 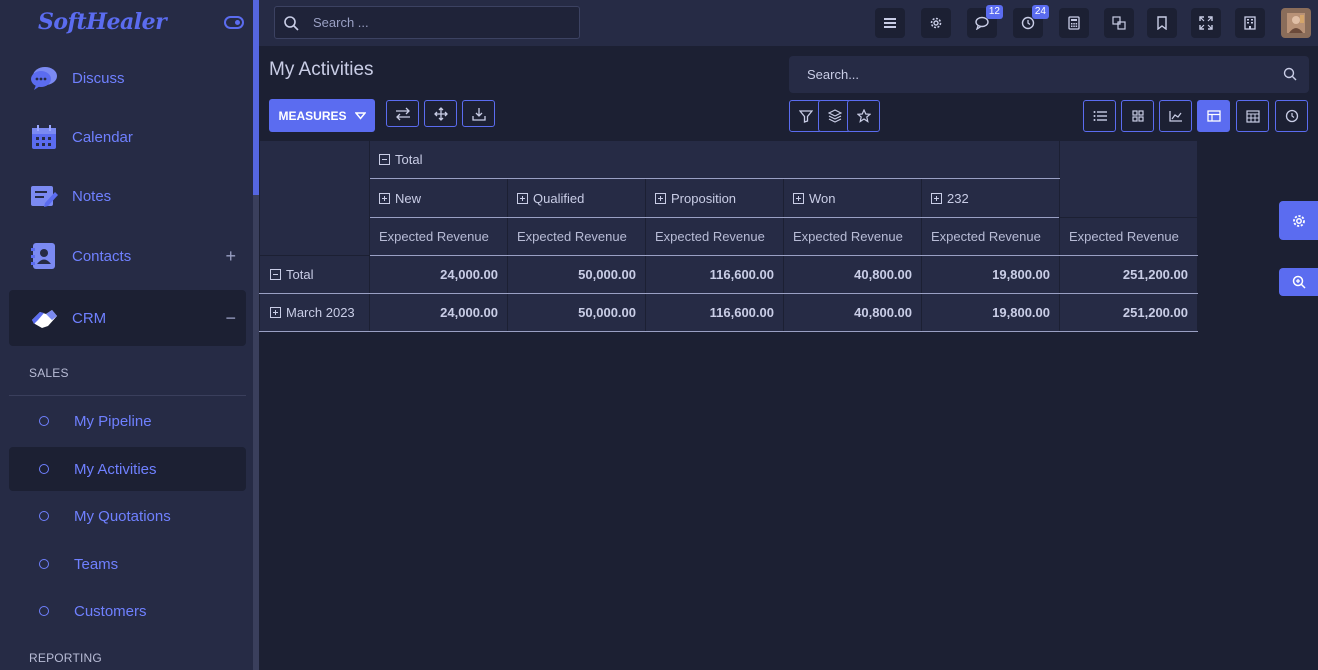 I want to click on col-header-group: Won, so click(x=852, y=198).